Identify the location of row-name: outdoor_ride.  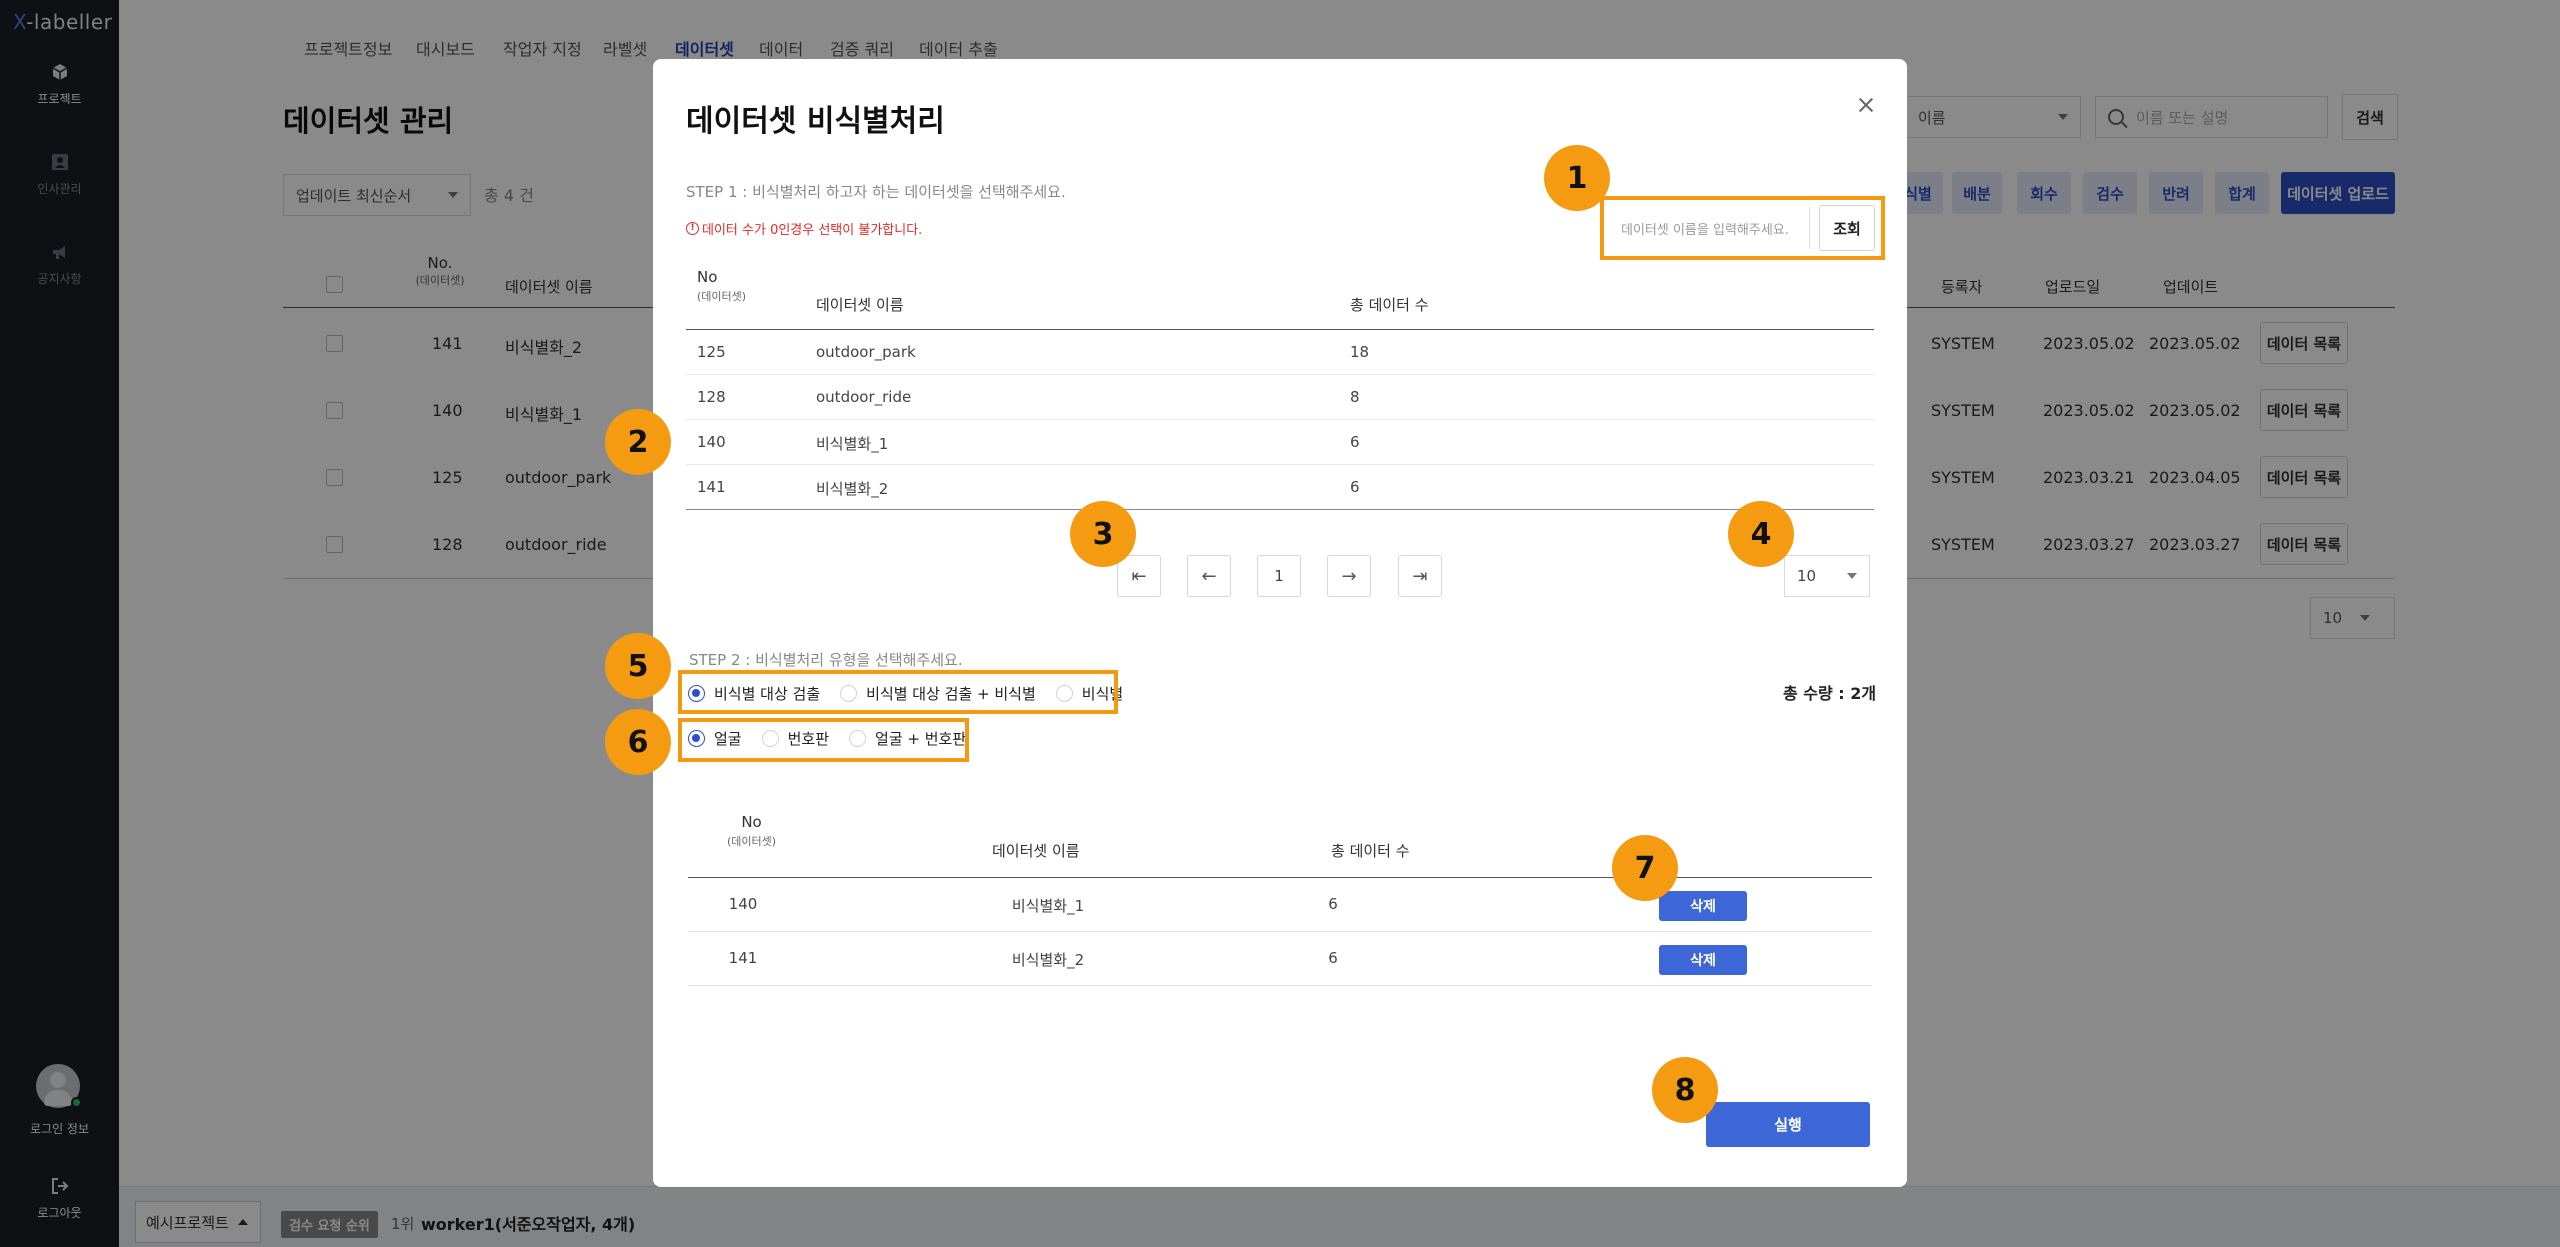
(864, 397).